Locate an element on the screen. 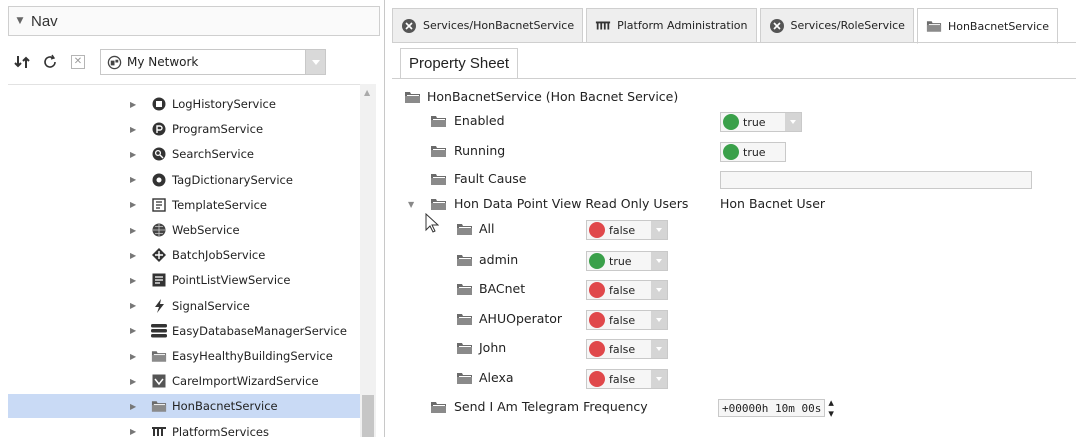 This screenshot has width=1076, height=437. reltime-editor: +00000h 10m 00s ▴ ▾ is located at coordinates (776, 408).